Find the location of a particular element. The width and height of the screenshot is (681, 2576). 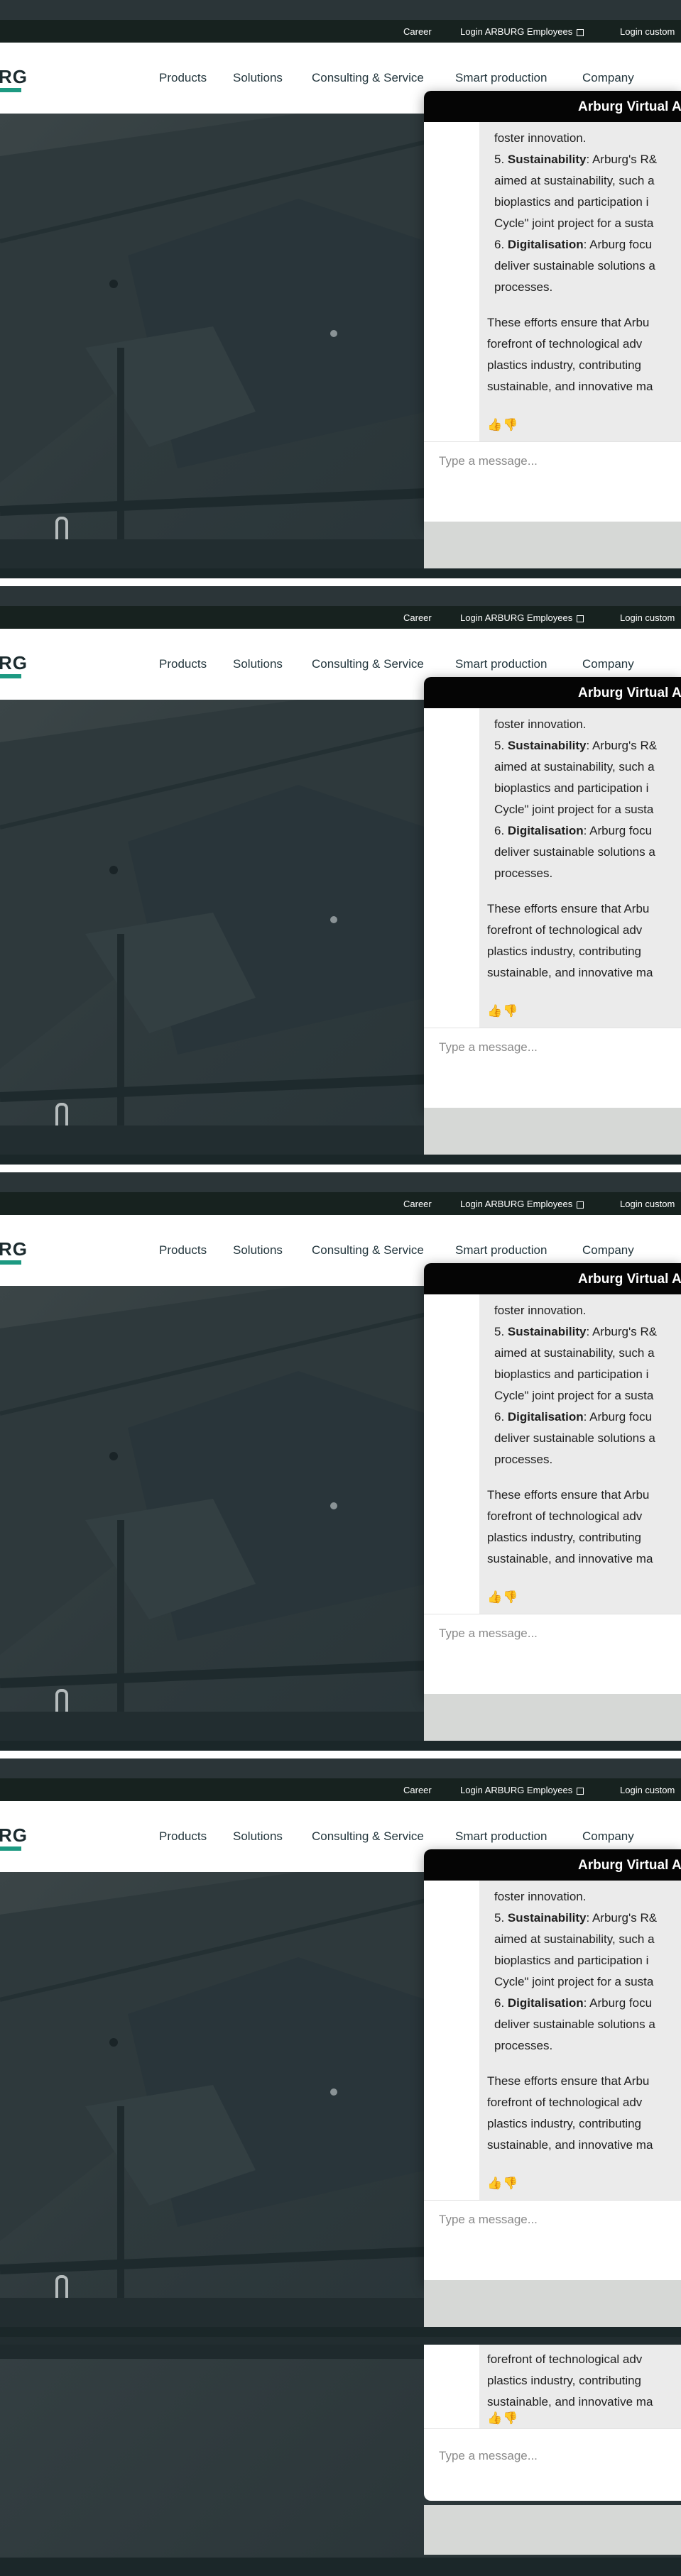

frame-separator is located at coordinates (340, 1168).